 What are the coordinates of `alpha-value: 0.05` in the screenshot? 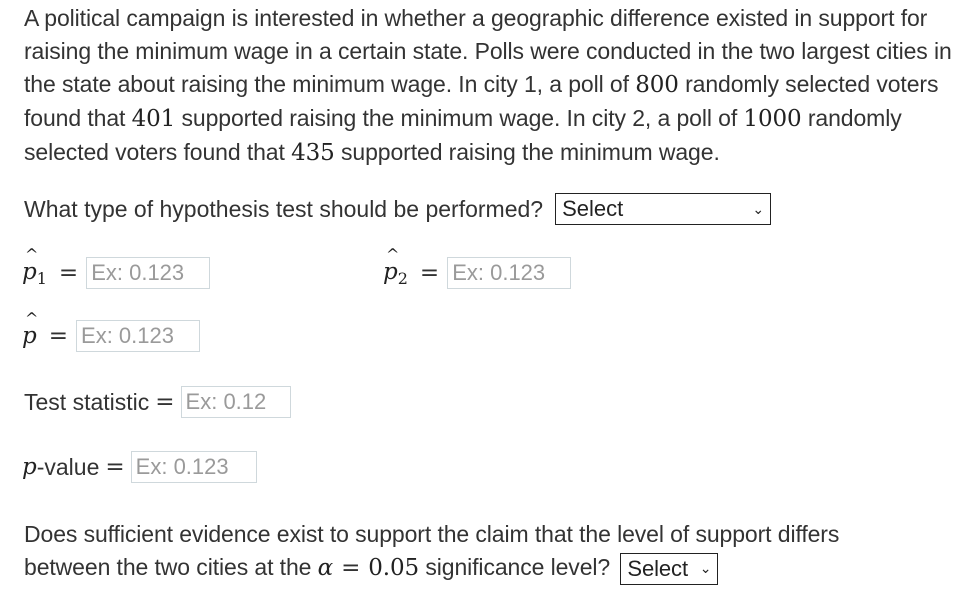 It's located at (394, 568).